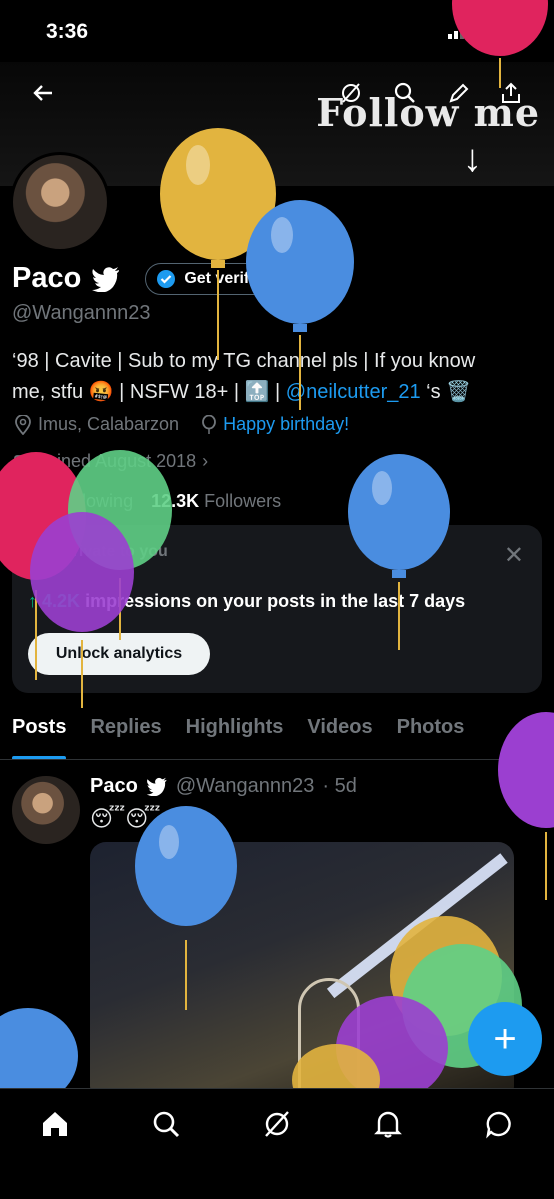 This screenshot has width=554, height=1199. What do you see at coordinates (243, 501) in the screenshot?
I see `followers-label: Followers` at bounding box center [243, 501].